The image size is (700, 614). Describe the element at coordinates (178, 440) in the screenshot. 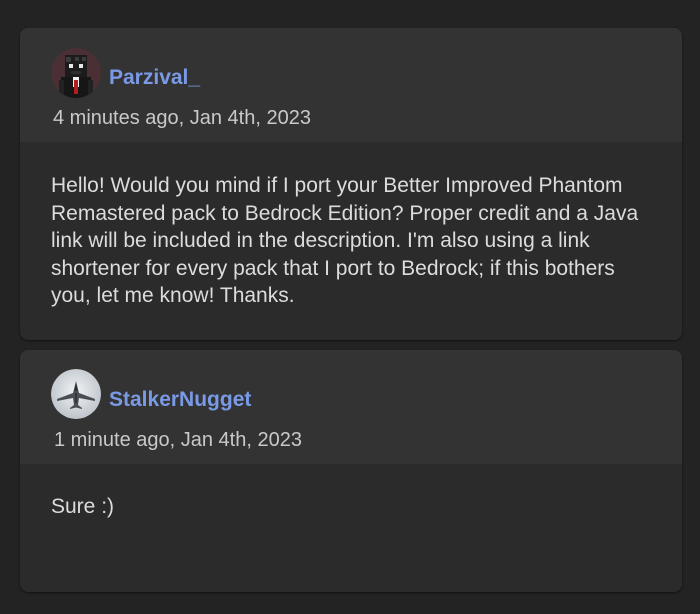

I see `comment-timestamp: 1 minute ago, Jan 4th, 2023` at that location.